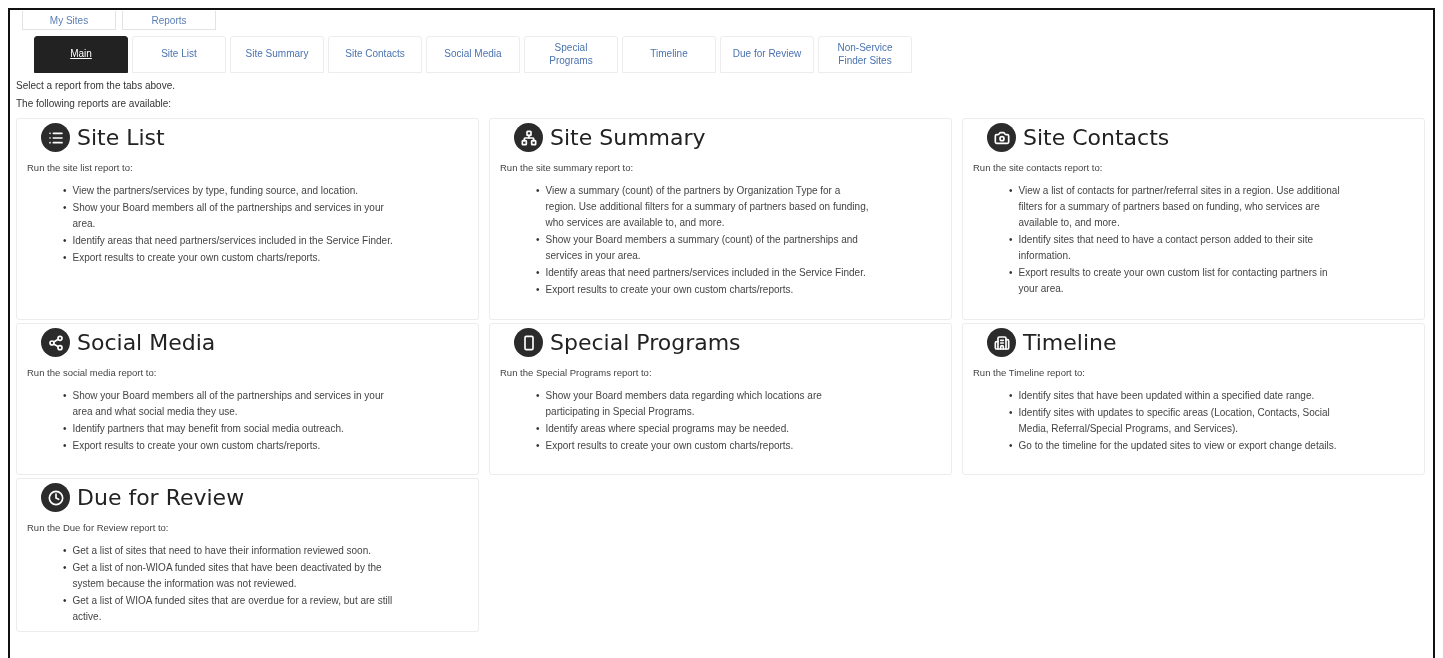 The height and width of the screenshot is (658, 1443). What do you see at coordinates (571, 54) in the screenshot?
I see `report-tab: Special Programs` at bounding box center [571, 54].